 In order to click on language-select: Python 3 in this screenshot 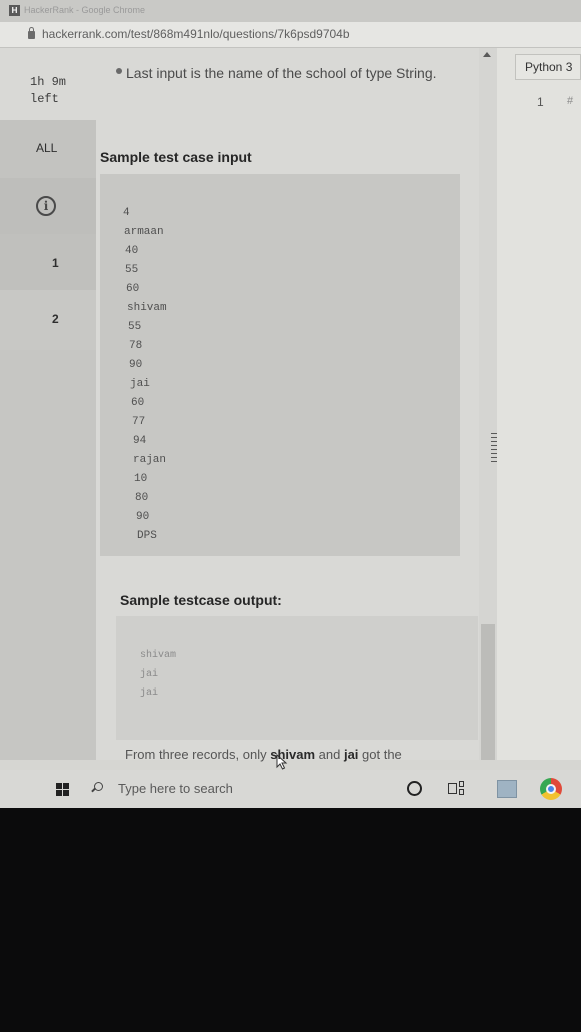, I will do `click(548, 67)`.